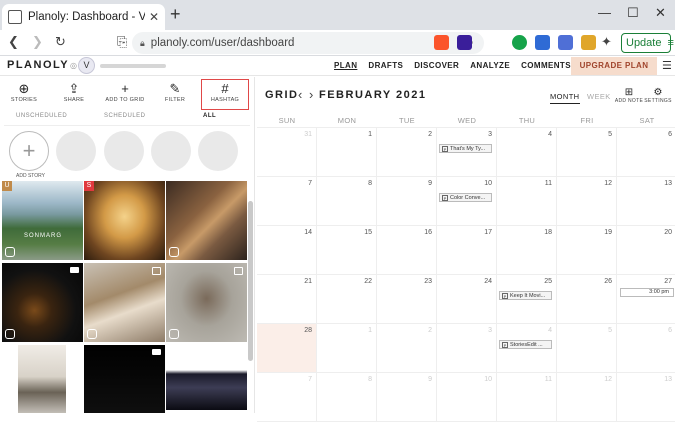 Image resolution: width=675 pixels, height=422 pixels. What do you see at coordinates (660, 13) in the screenshot?
I see `close-window-icon: ✕` at bounding box center [660, 13].